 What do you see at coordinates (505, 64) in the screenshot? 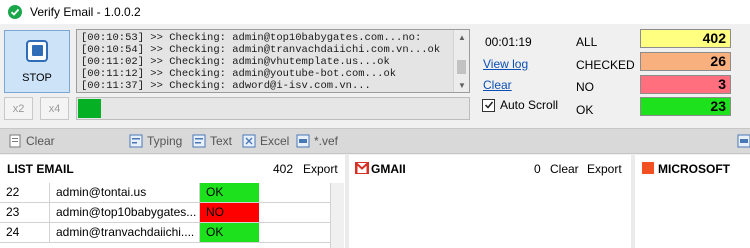
I see `view-log-link: View log` at bounding box center [505, 64].